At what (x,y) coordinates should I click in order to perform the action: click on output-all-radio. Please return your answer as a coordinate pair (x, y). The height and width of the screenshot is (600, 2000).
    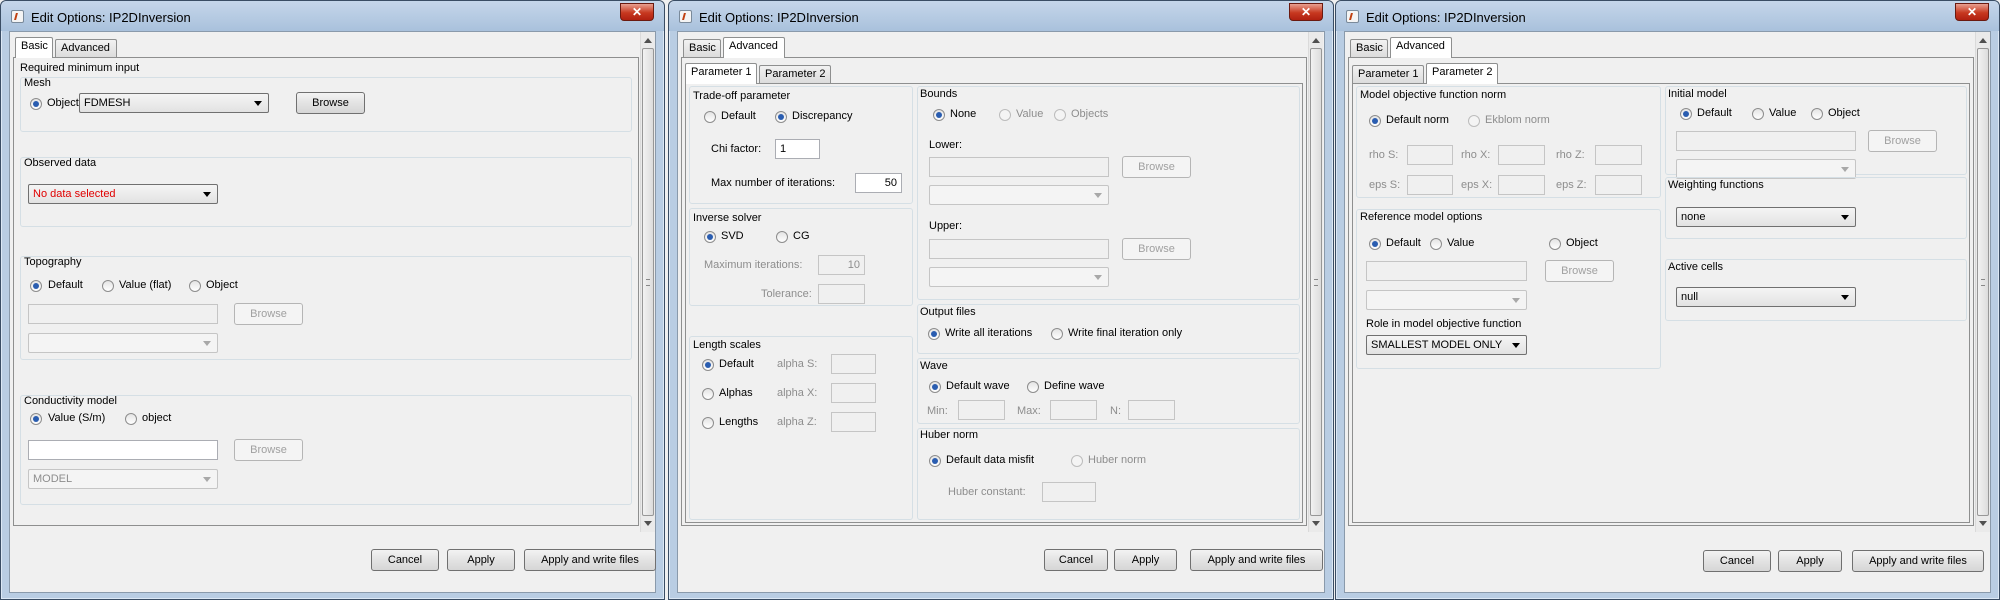
    Looking at the image, I should click on (934, 334).